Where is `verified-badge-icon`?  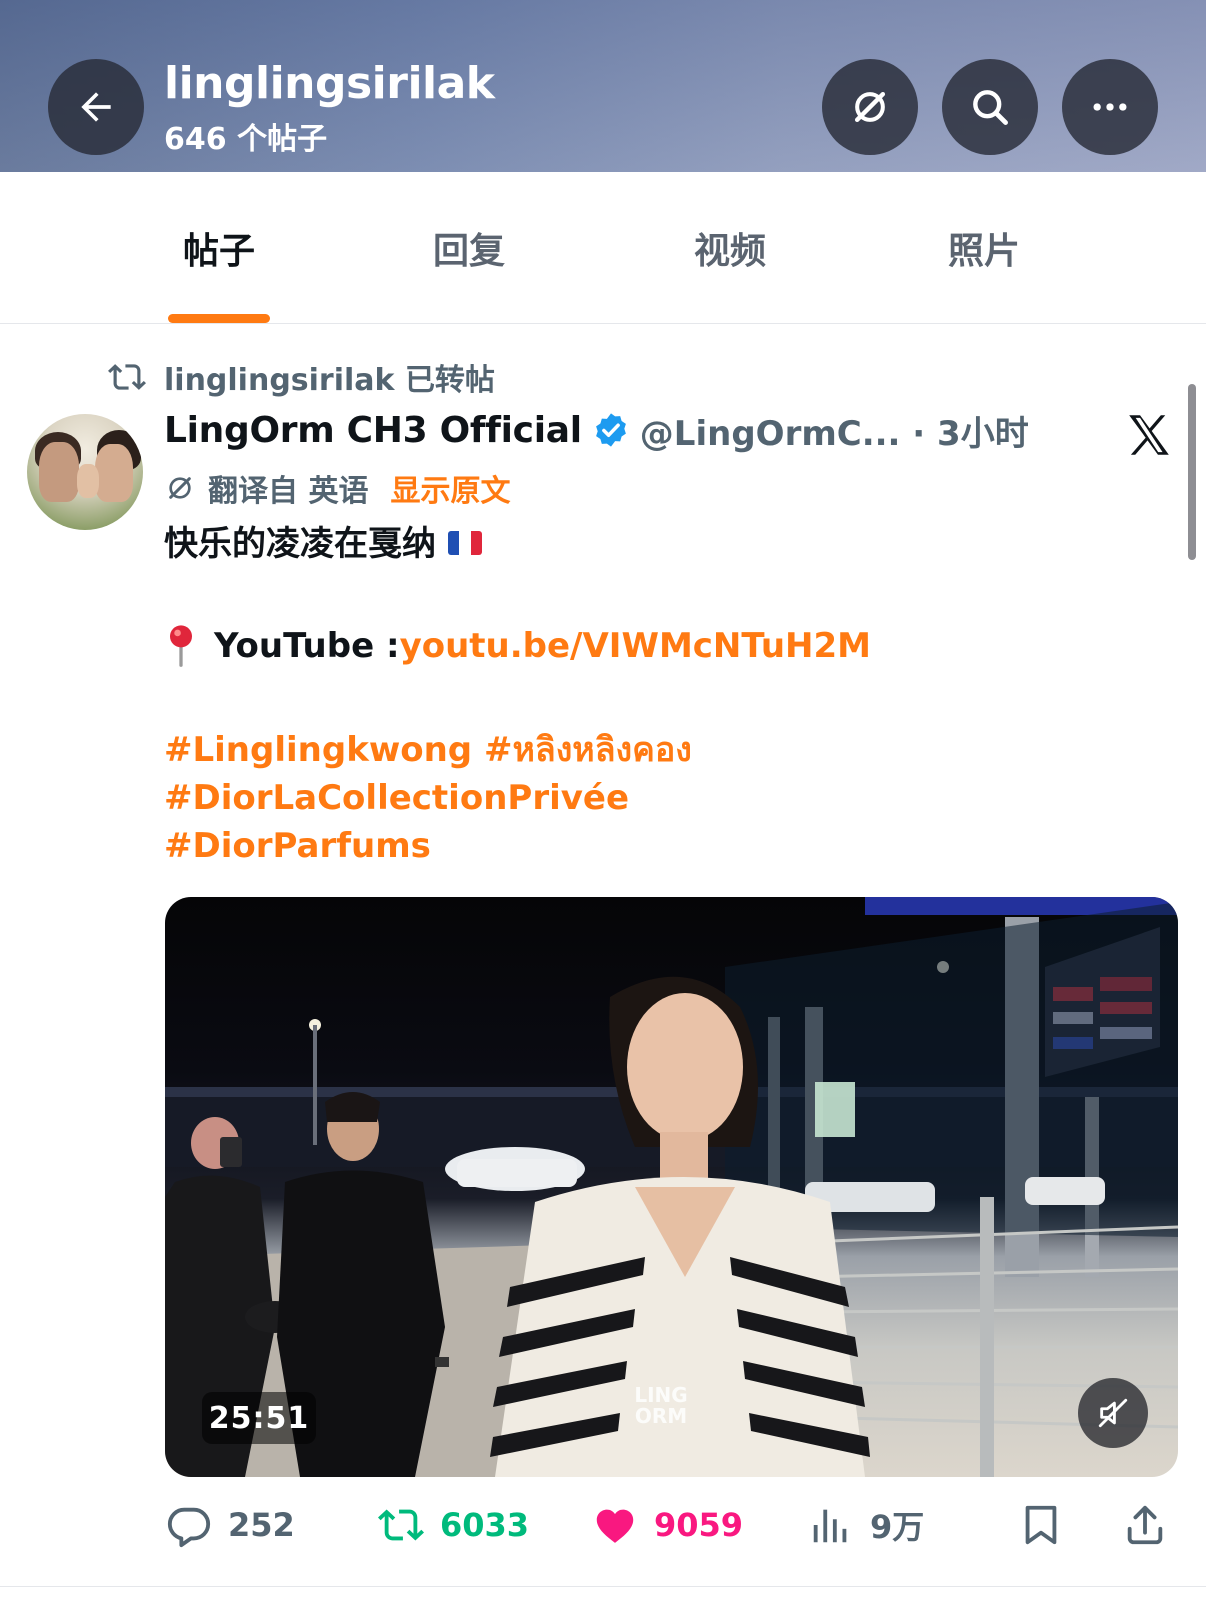
verified-badge-icon is located at coordinates (610, 430).